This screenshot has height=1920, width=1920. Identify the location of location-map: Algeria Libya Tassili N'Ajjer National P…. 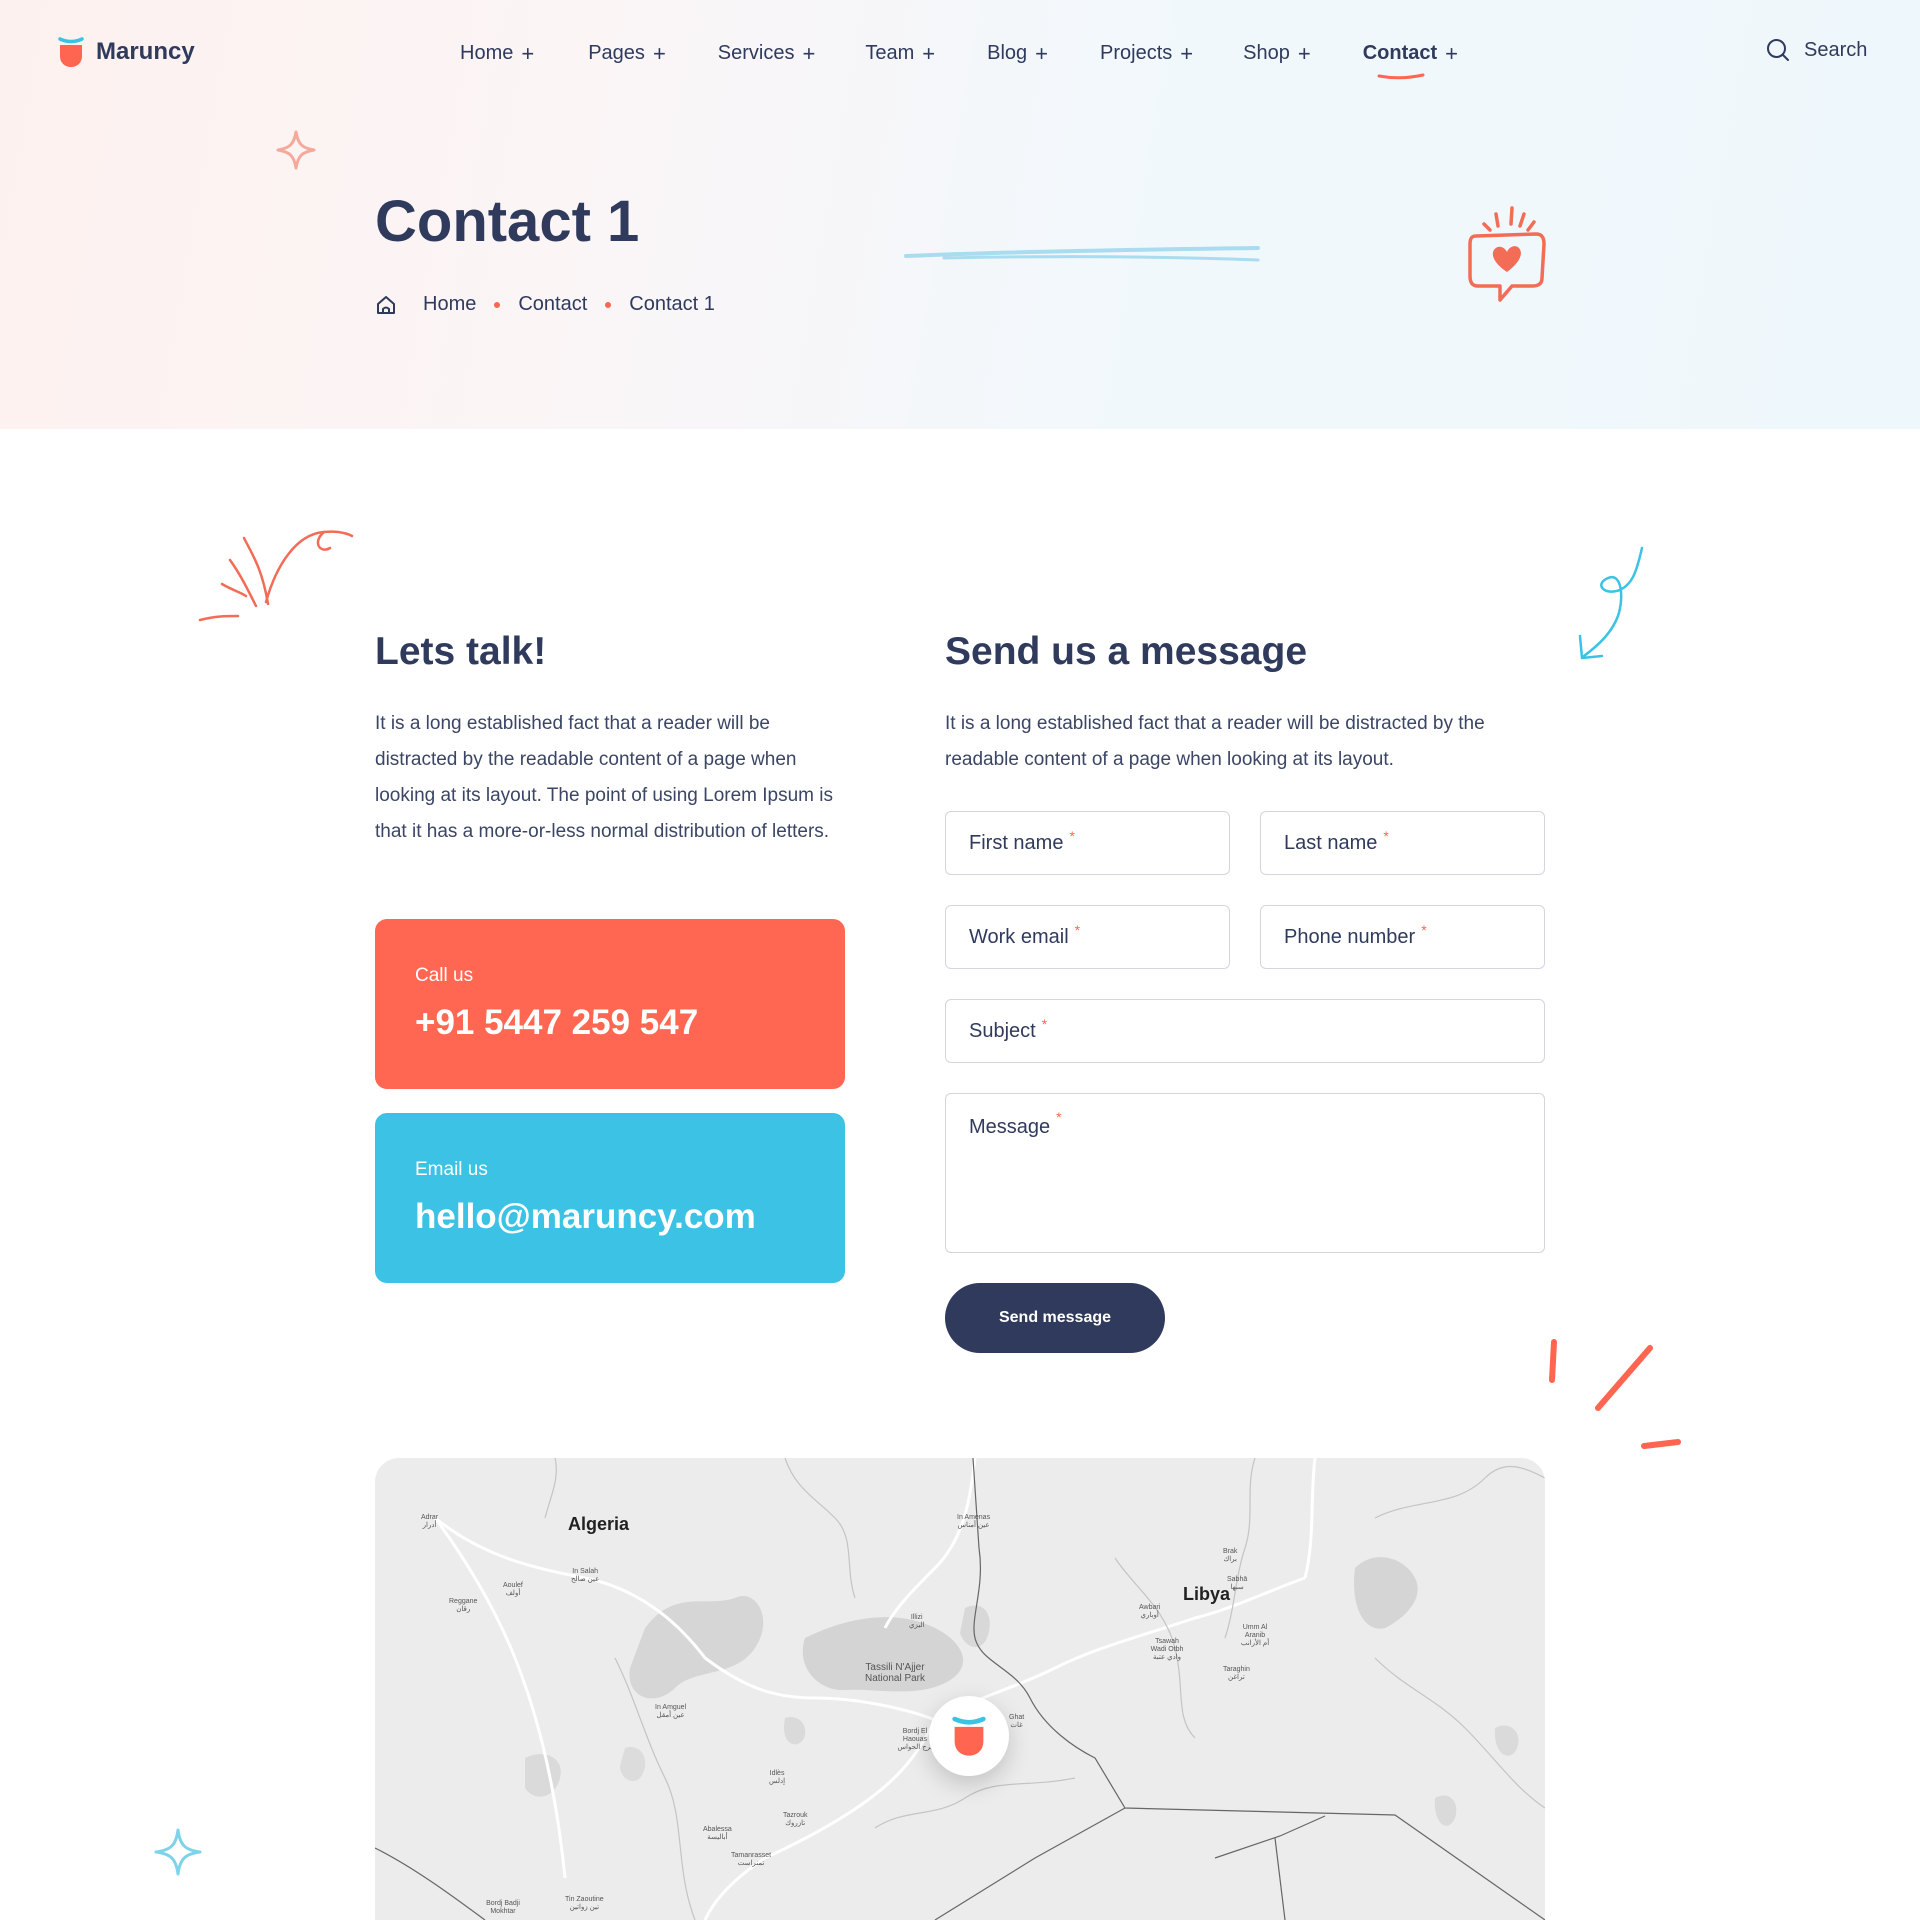
(960, 1689).